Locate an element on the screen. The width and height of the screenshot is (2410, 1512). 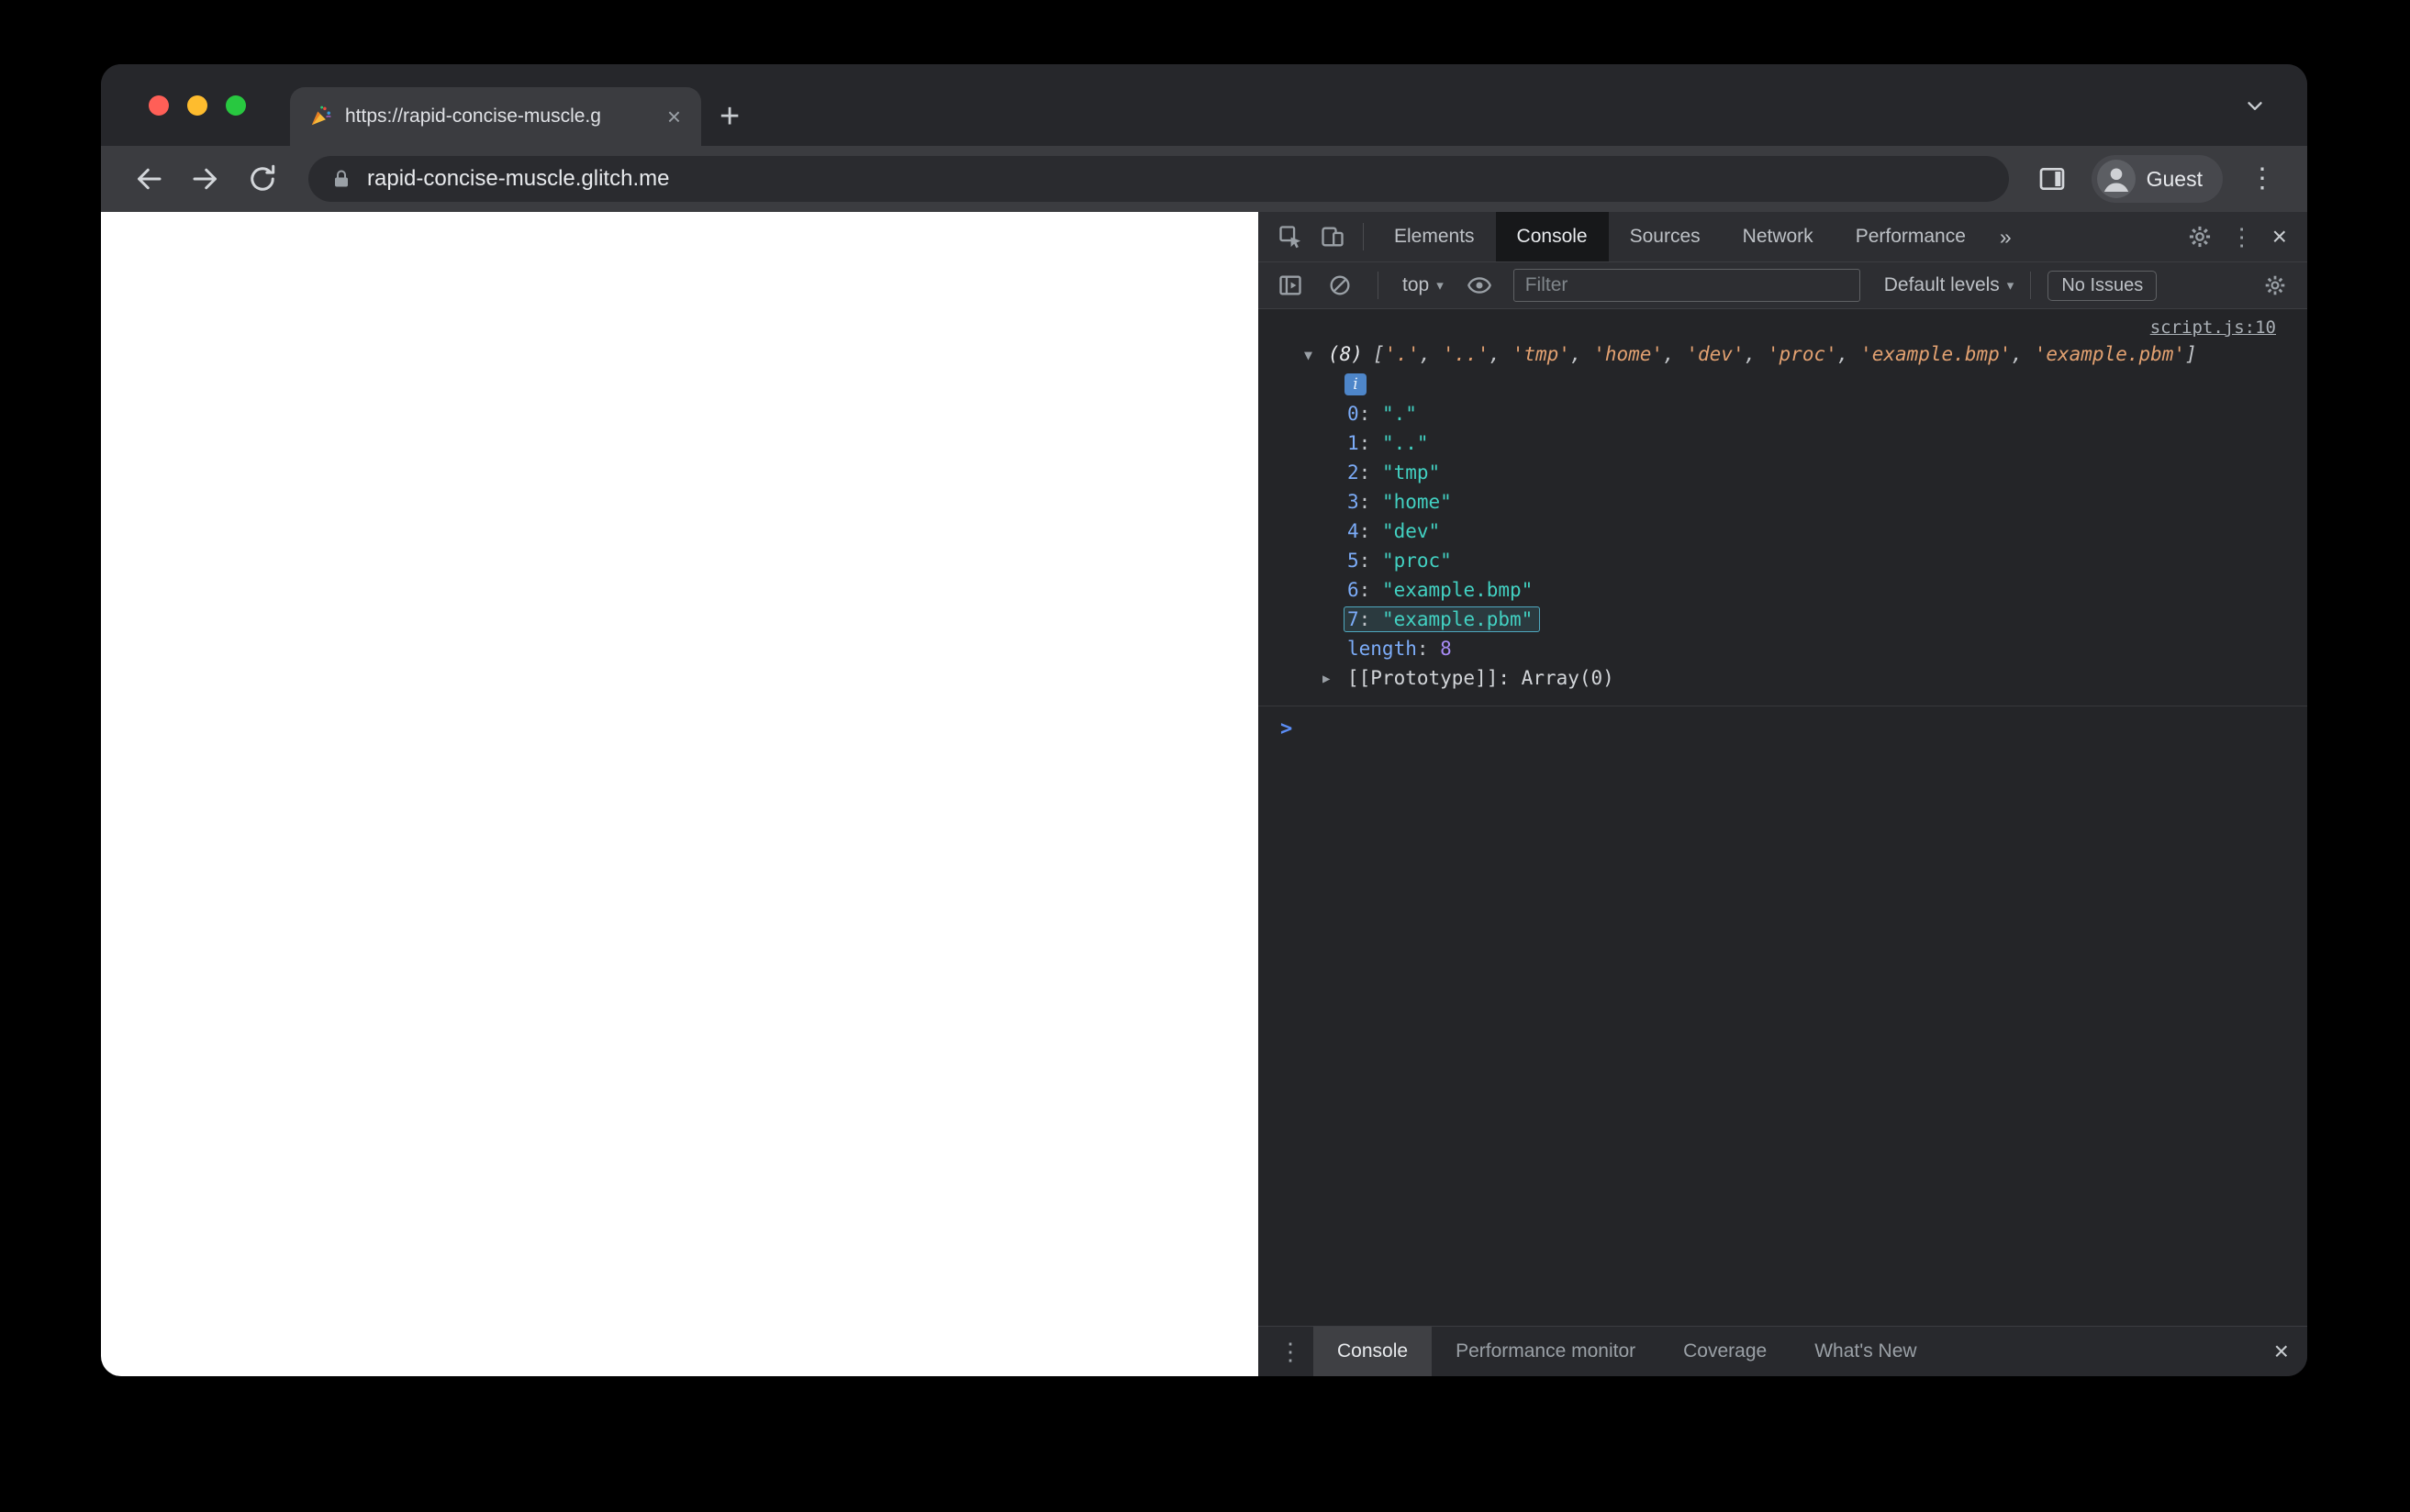
drawer-tab-what-s-new: What's New is located at coordinates (1865, 1351).